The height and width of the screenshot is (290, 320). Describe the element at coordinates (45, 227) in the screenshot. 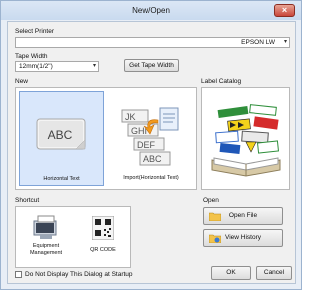

I see `equipment-label-icon` at that location.